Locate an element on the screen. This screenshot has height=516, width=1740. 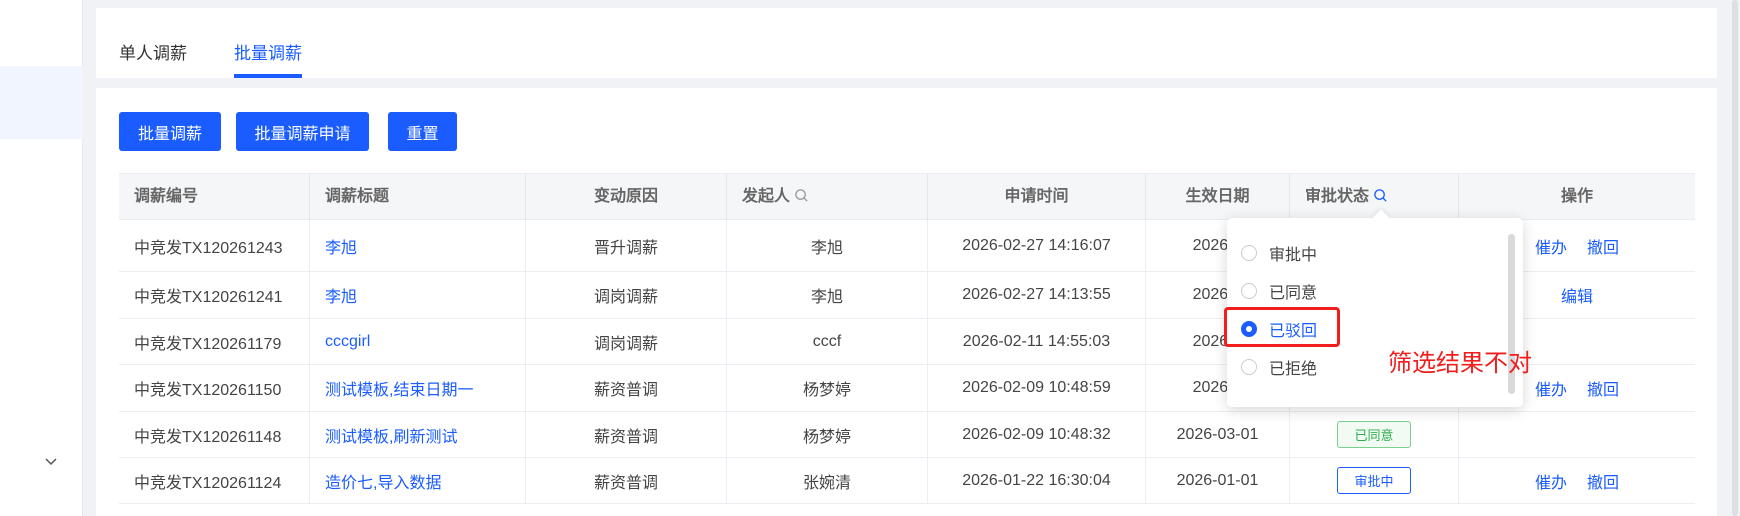
cell-id: 中竞发TX120261150 is located at coordinates (214, 388).